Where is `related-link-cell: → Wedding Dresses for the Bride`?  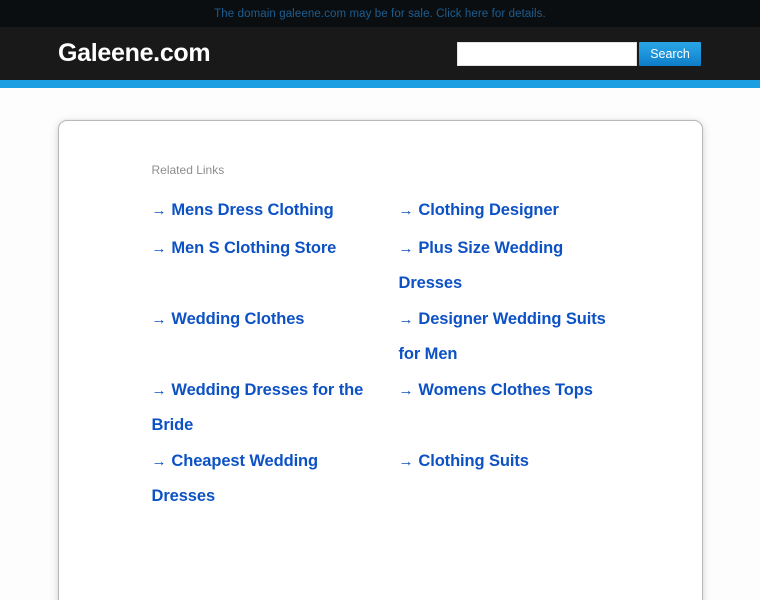 related-link-cell: → Wedding Dresses for the Bride is located at coordinates (275, 408).